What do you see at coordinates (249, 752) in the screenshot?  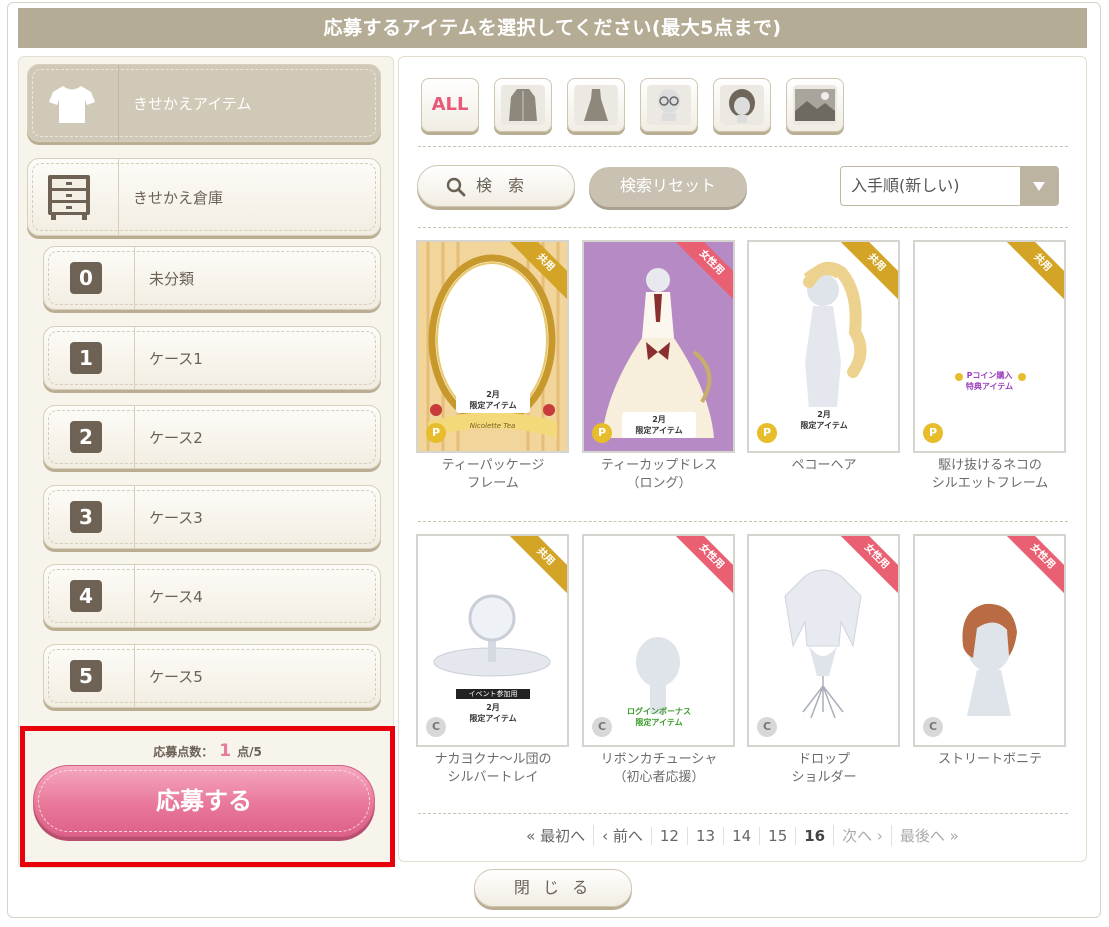 I see `apply-count-suffix: 点/5` at bounding box center [249, 752].